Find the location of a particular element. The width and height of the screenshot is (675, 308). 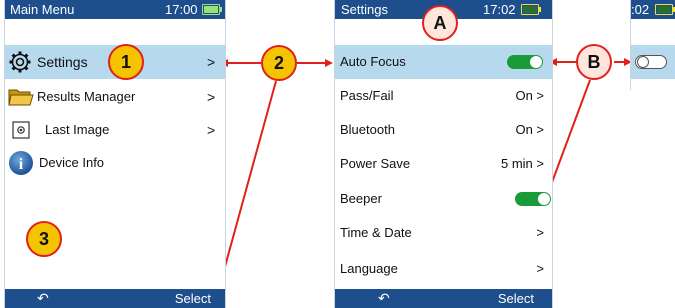

setting-pass-fail: Pass/Fail On > is located at coordinates (443, 96).